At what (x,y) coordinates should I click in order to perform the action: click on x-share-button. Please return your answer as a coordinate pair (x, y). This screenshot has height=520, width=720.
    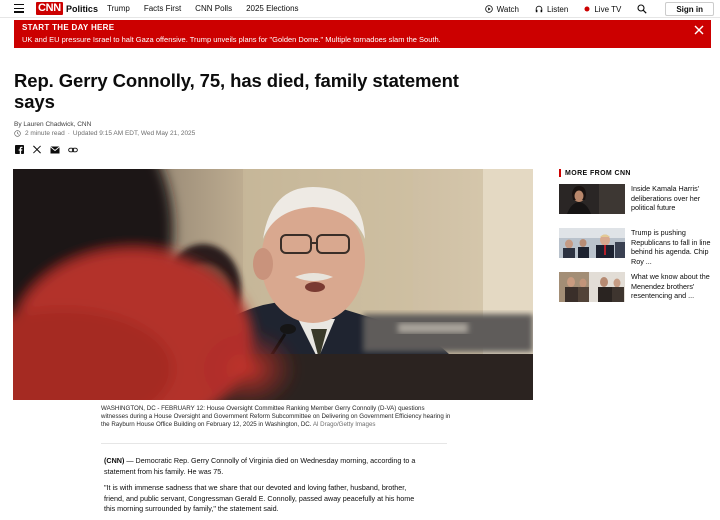
    Looking at the image, I should click on (37, 149).